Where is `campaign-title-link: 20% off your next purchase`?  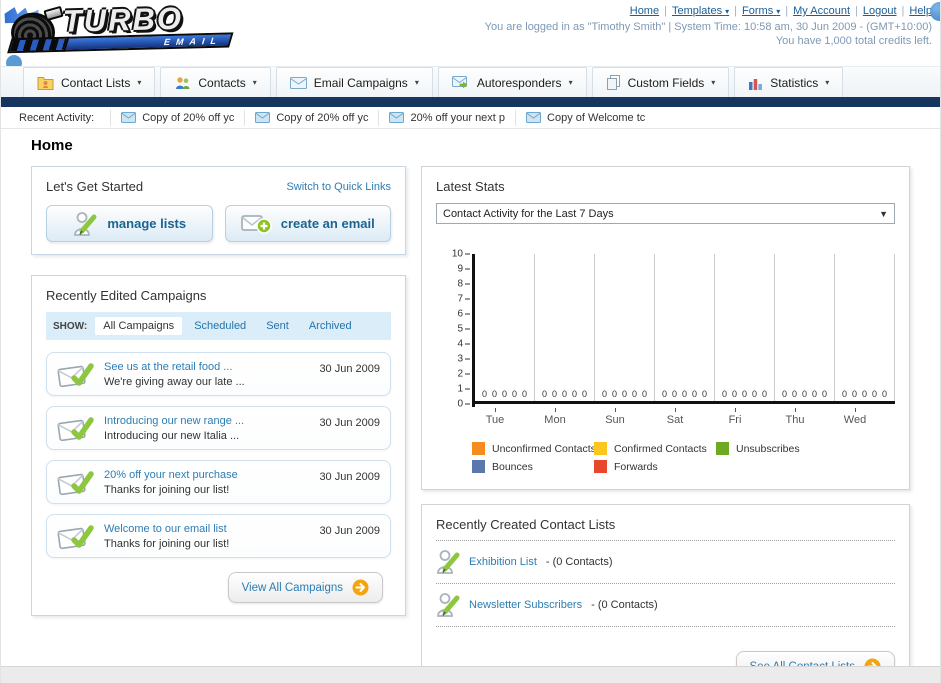 campaign-title-link: 20% off your next purchase is located at coordinates (206, 475).